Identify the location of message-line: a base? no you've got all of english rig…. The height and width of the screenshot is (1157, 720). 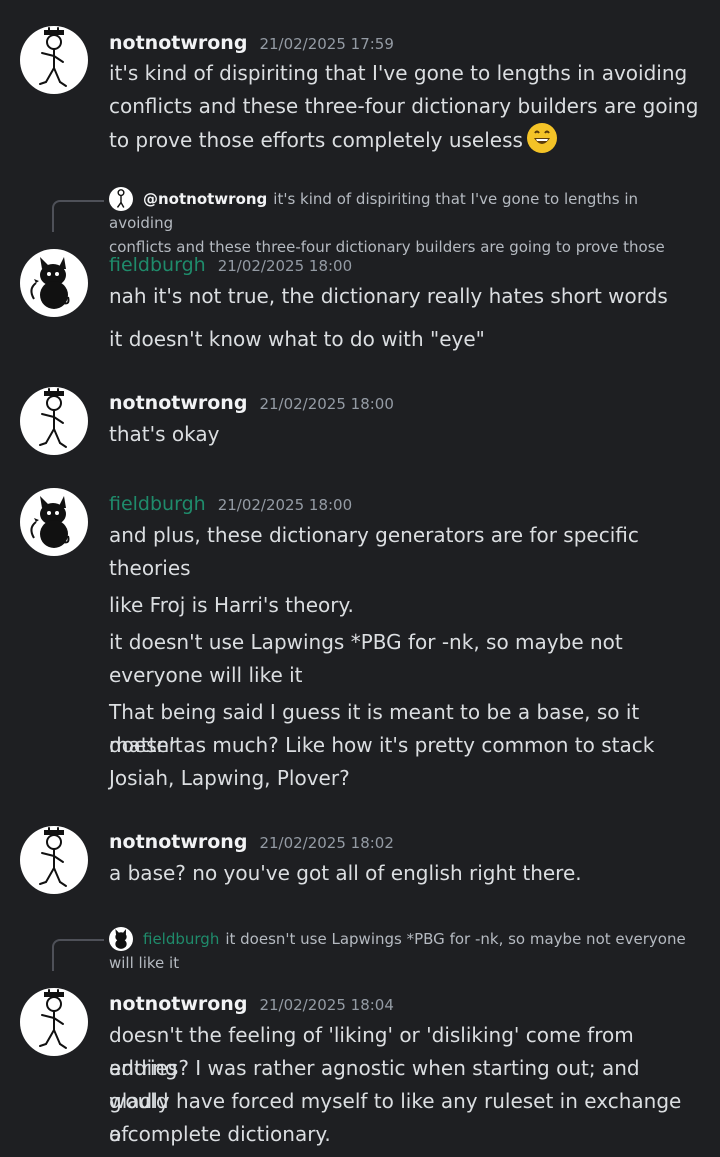
(345, 873).